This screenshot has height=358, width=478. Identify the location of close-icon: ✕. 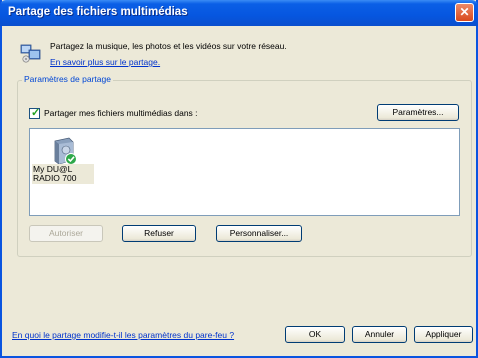
(464, 12).